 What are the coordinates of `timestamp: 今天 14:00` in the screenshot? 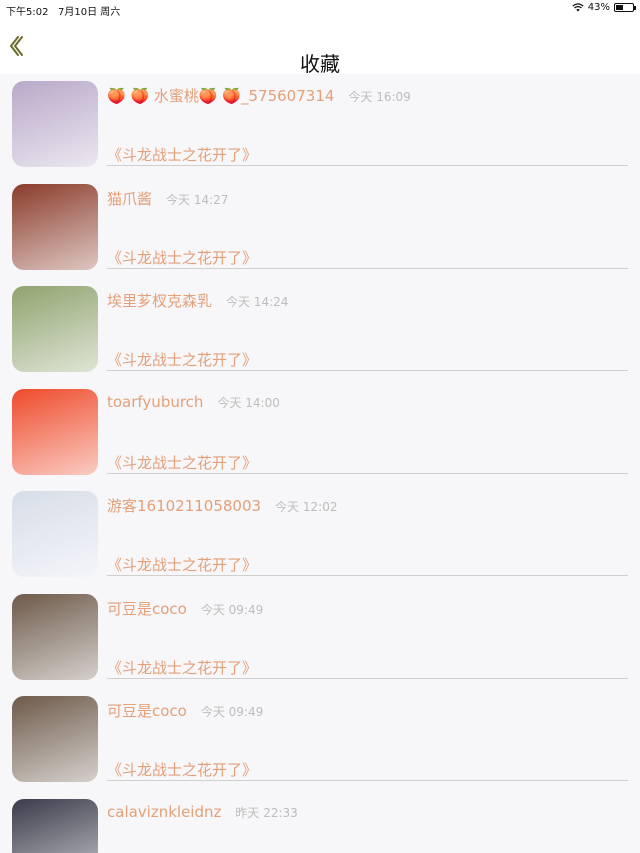 It's located at (248, 402).